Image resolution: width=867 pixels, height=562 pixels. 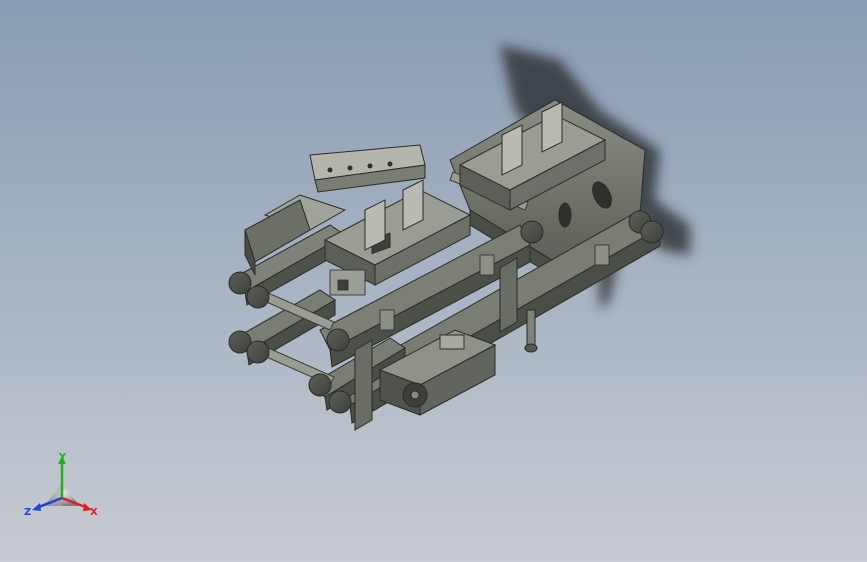 I want to click on z-axis-label: Z, so click(x=27, y=512).